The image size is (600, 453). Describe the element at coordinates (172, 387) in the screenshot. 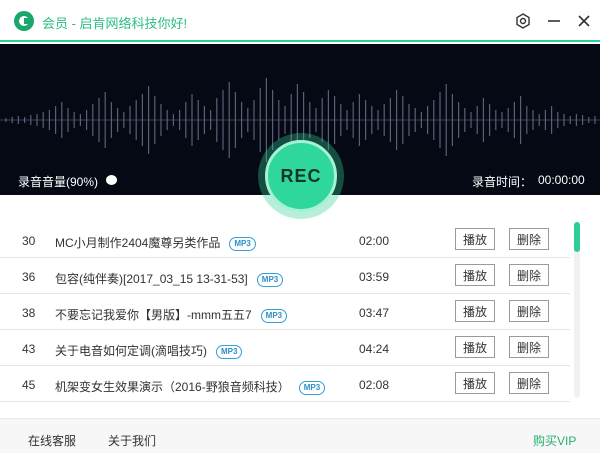

I see `item-name: 机架变女生效果演示（2016-野狼音频科技）` at that location.